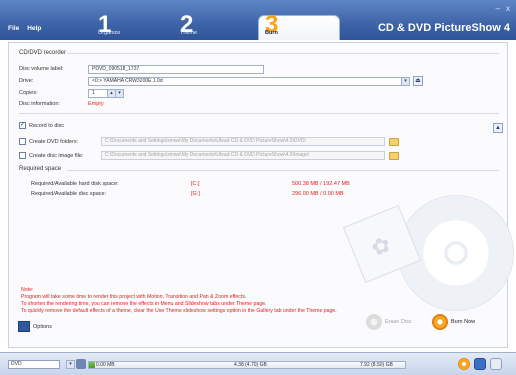 This screenshot has width=516, height=375. Describe the element at coordinates (26, 81) in the screenshot. I see `drive-label: Drive:` at that location.